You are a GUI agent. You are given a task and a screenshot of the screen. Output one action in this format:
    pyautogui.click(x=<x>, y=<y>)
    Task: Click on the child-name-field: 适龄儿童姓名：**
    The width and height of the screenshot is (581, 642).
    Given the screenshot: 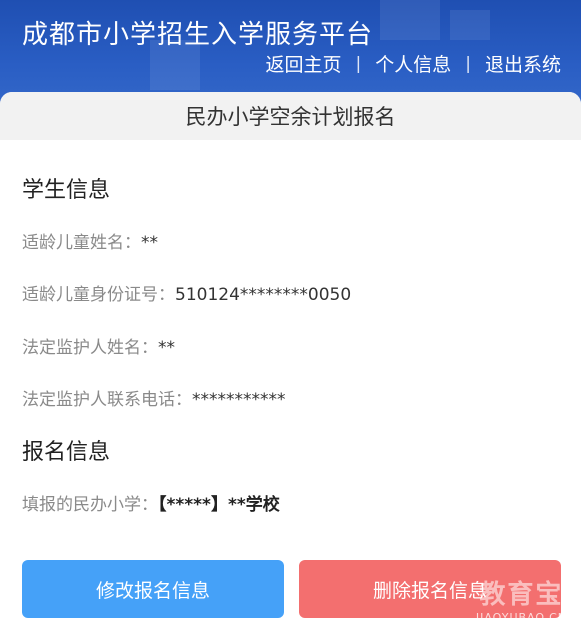 What is the action you would take?
    pyautogui.click(x=90, y=240)
    